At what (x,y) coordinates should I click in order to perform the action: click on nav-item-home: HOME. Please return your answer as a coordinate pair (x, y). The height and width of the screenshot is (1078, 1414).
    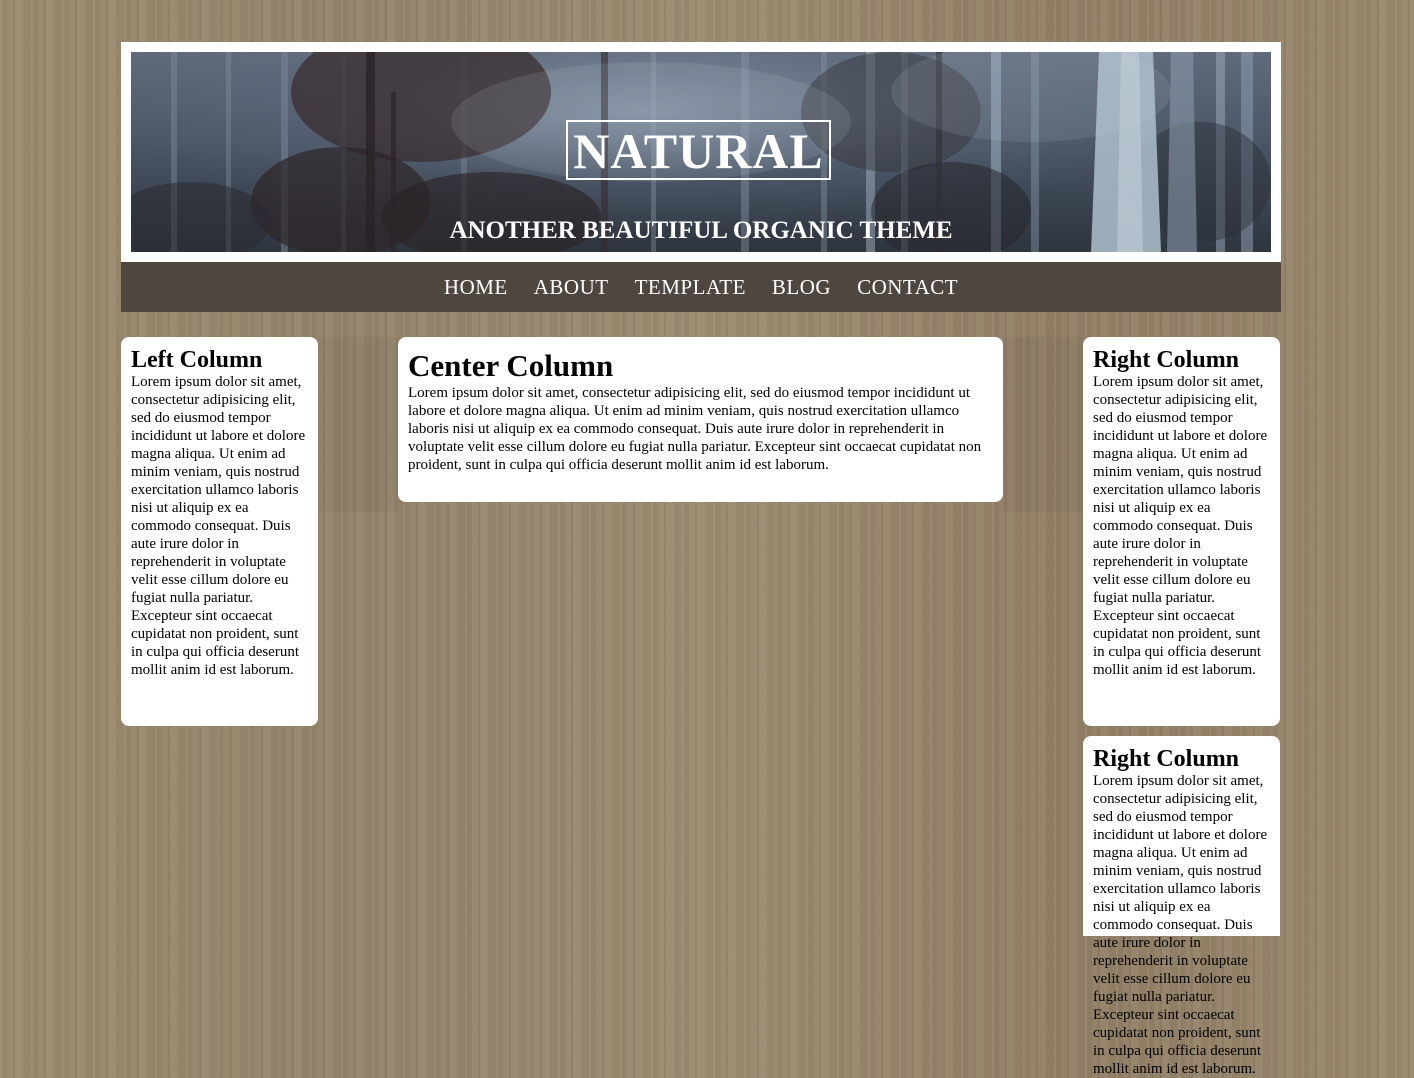
    Looking at the image, I should click on (476, 287).